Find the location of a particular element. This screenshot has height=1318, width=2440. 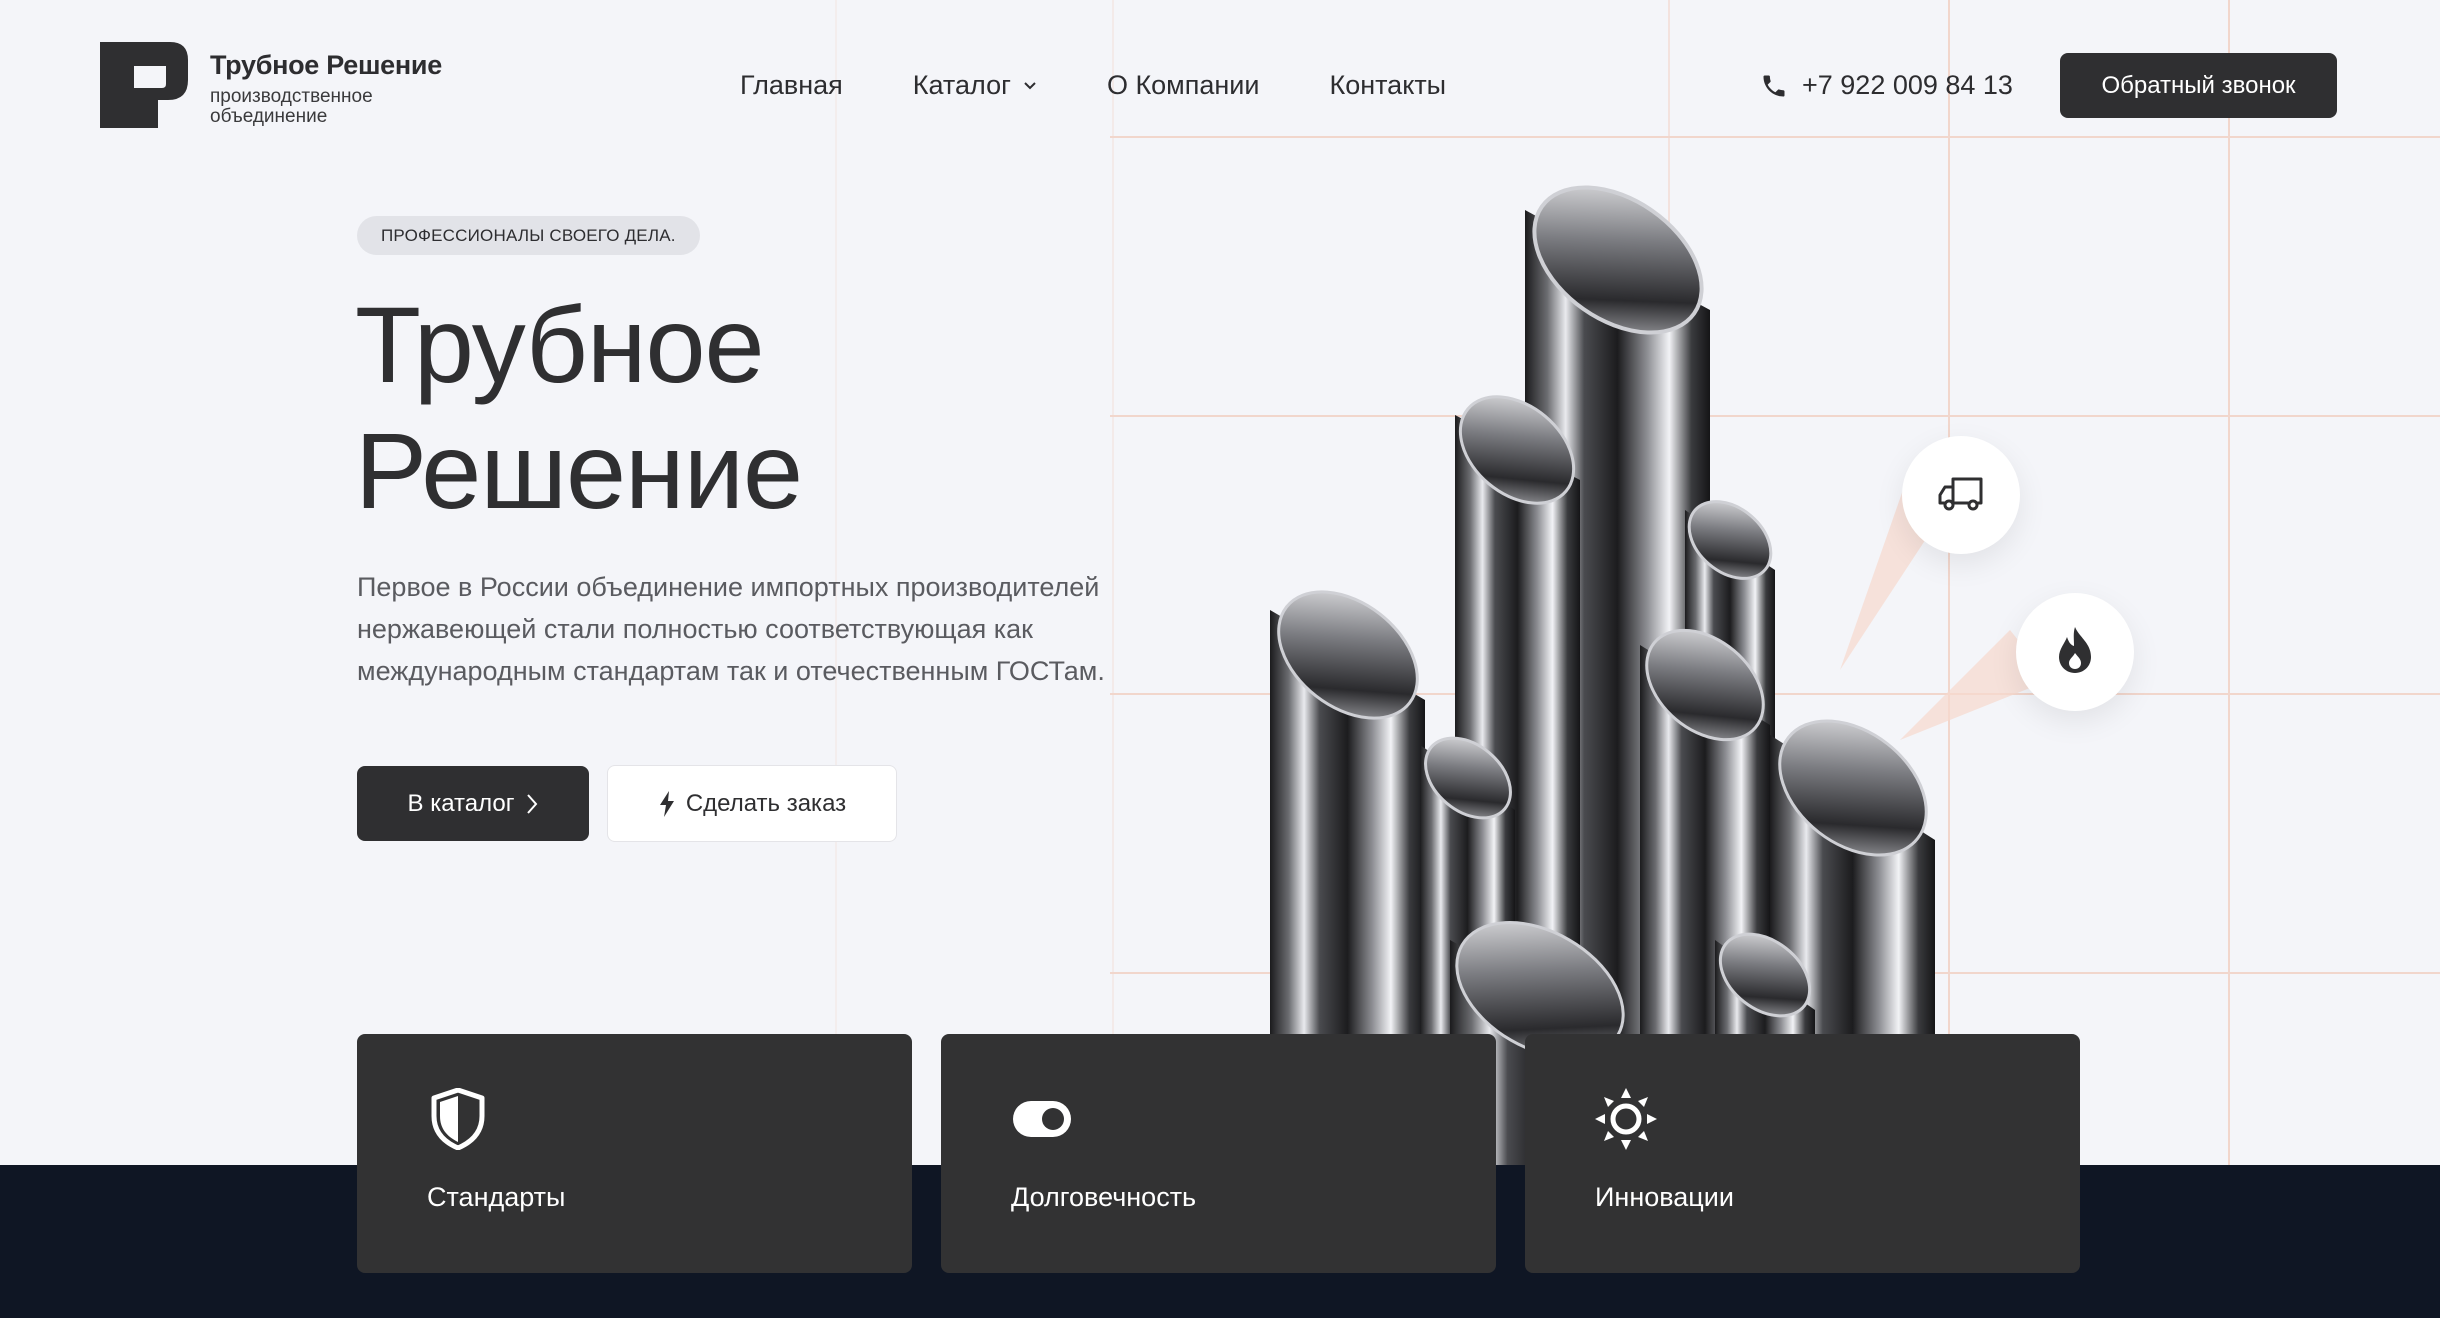

phone-link: +7 922 009 84 13 is located at coordinates (1886, 85).